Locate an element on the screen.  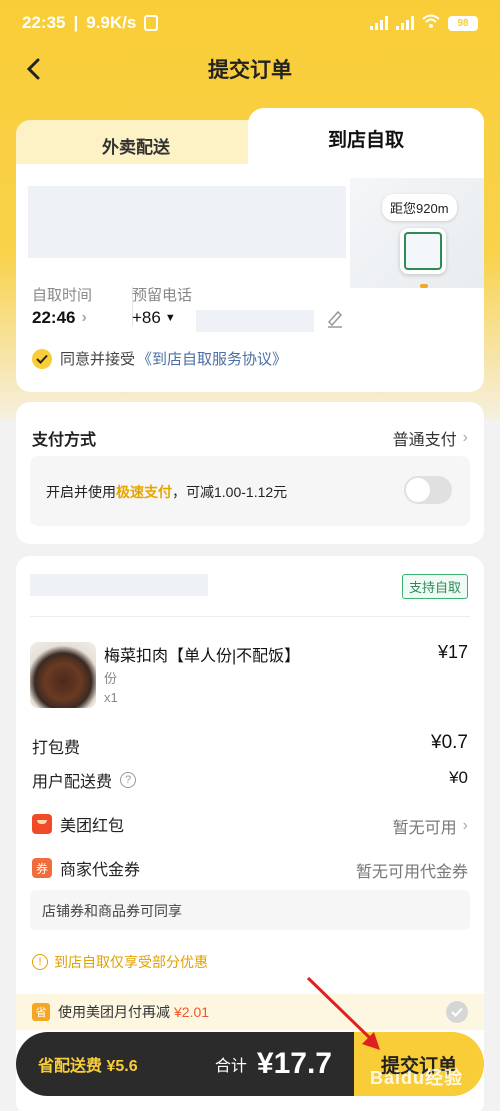
fast-pay-row: 开启并使用极速支付，可减1.00-1.12元 is located at coordinates (250, 491).